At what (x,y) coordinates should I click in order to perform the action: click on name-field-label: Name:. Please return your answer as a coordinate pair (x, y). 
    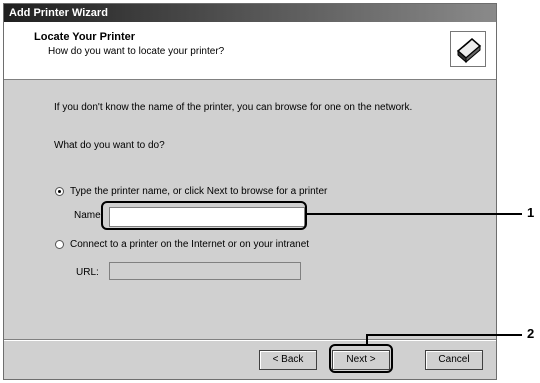
    Looking at the image, I should click on (89, 215).